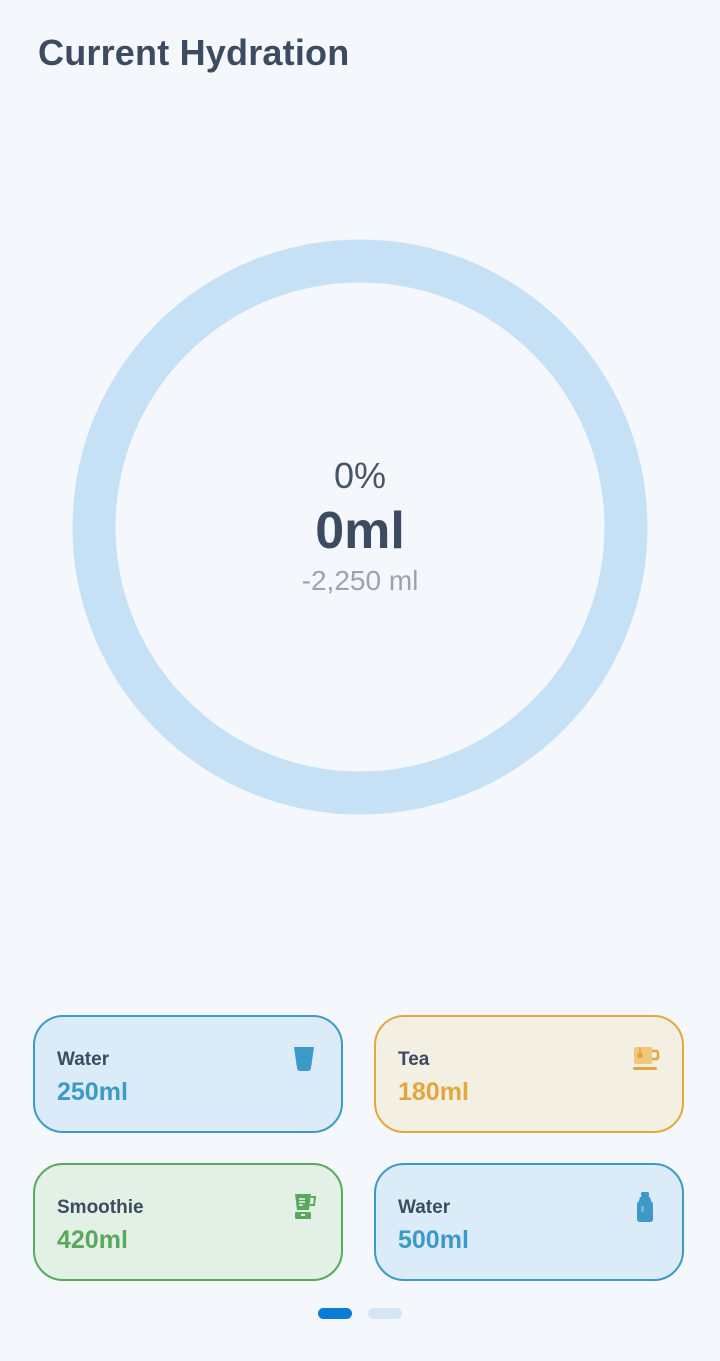  I want to click on drink-card-tea-180: Tea 180ml, so click(529, 1074).